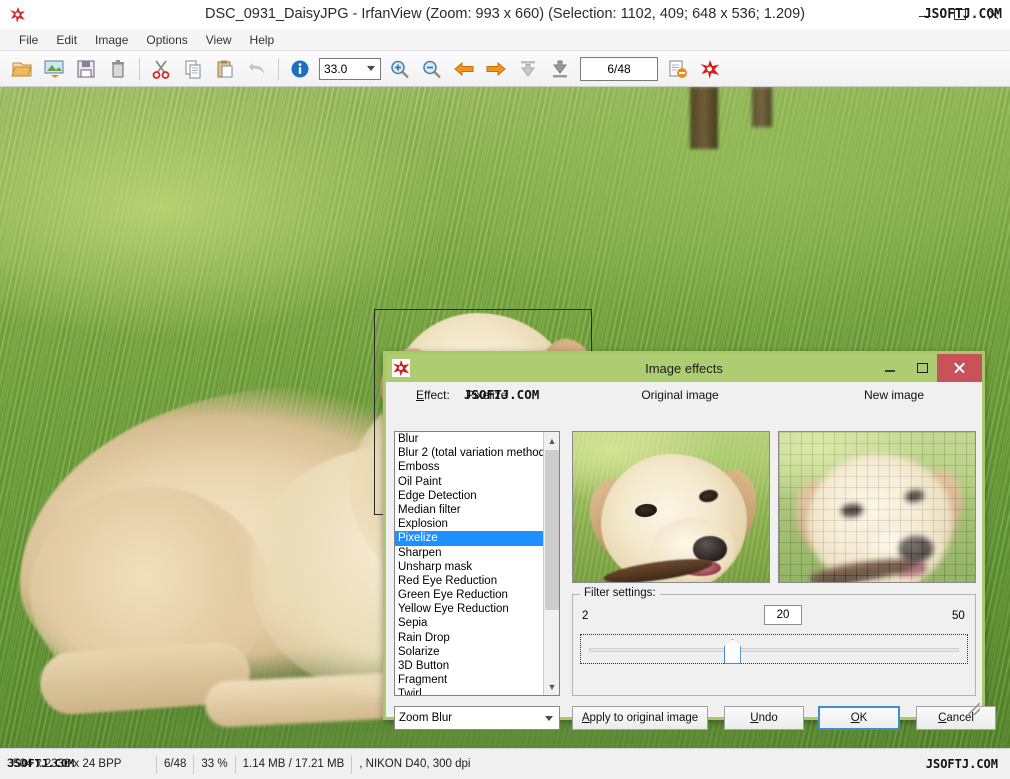 This screenshot has width=1010, height=779. I want to click on filter-value-input: 20, so click(783, 615).